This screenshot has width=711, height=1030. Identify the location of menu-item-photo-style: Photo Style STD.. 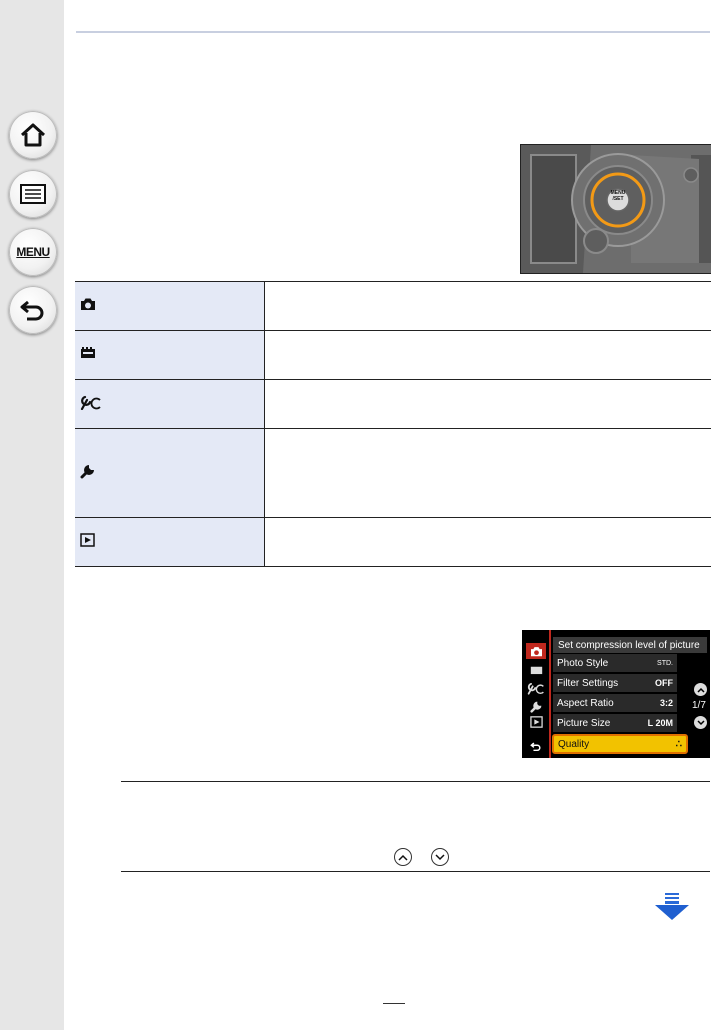
(615, 663).